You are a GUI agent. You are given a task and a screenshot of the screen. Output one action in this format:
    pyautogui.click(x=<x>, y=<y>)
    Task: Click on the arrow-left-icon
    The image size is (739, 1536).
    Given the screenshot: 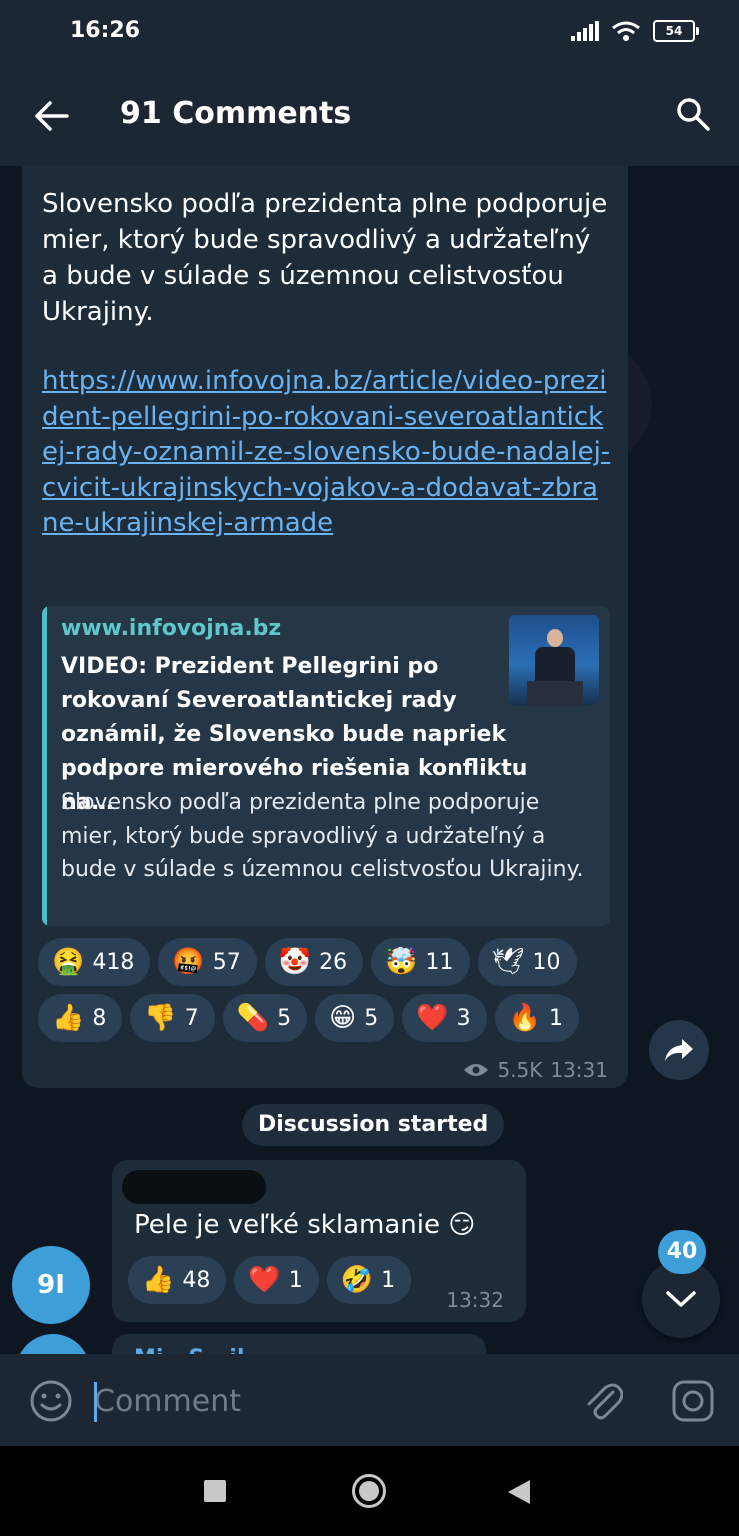 What is the action you would take?
    pyautogui.click(x=52, y=116)
    